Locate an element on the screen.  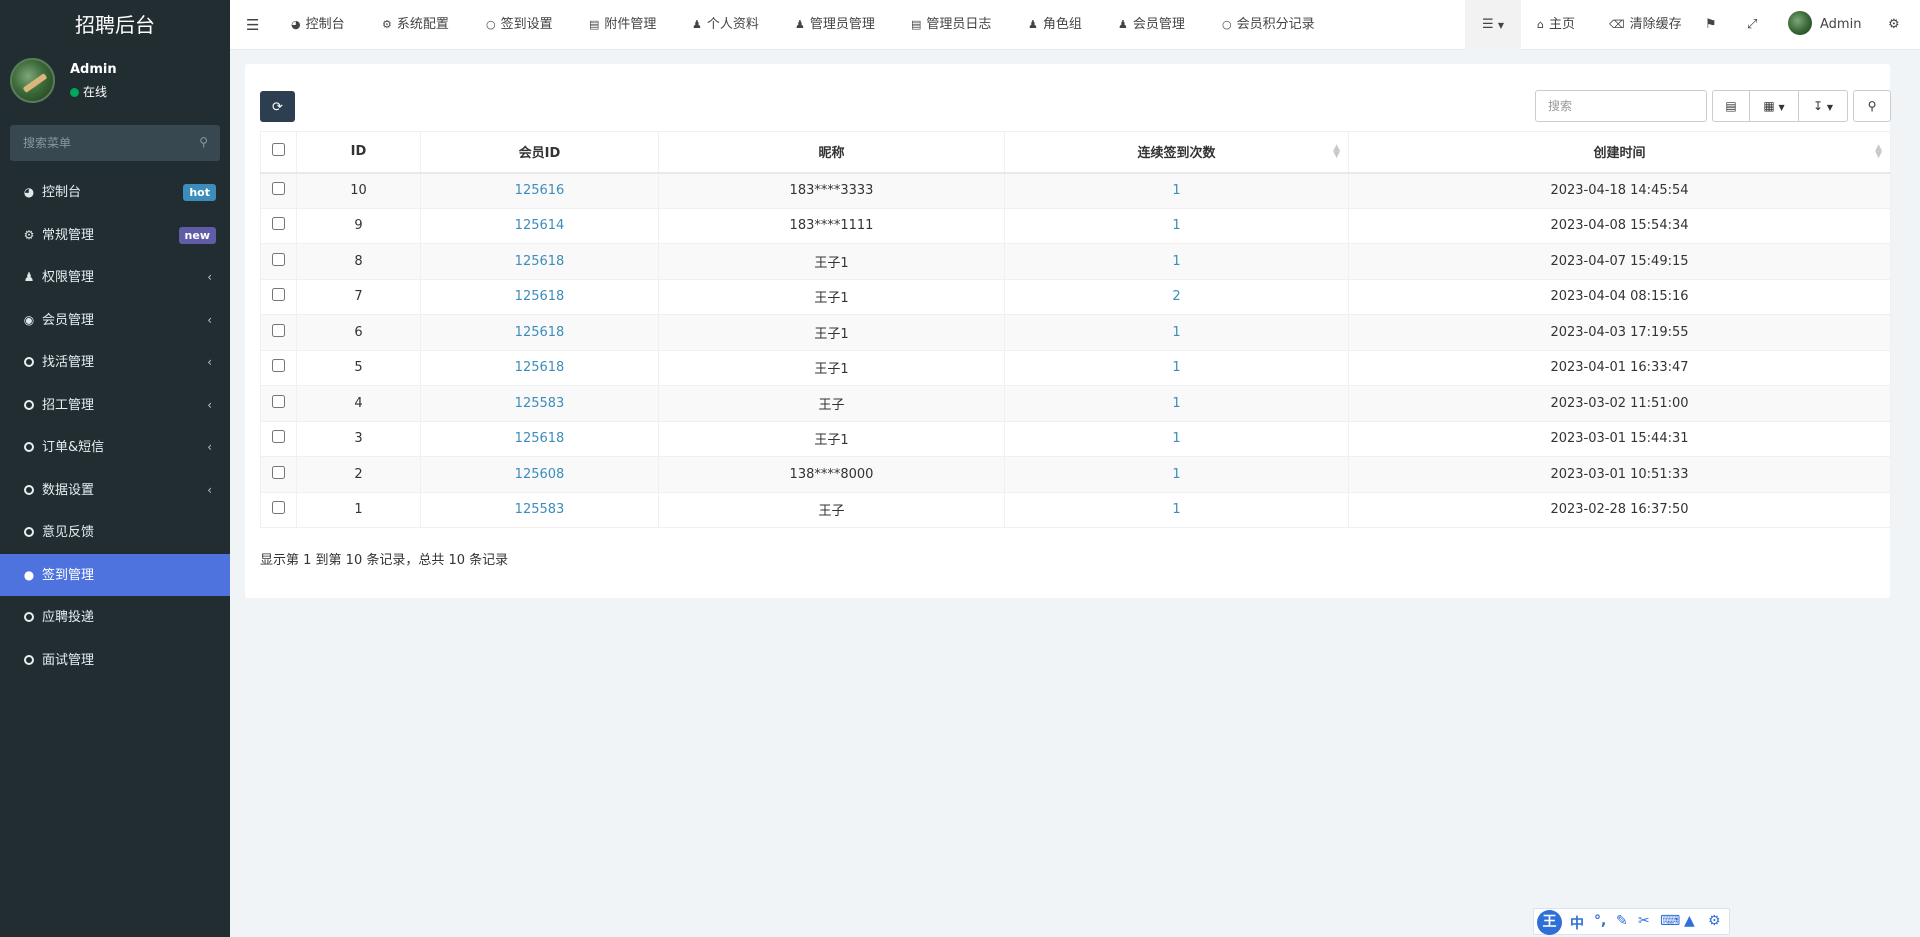
toggle-view-button: ▤ is located at coordinates (1731, 106).